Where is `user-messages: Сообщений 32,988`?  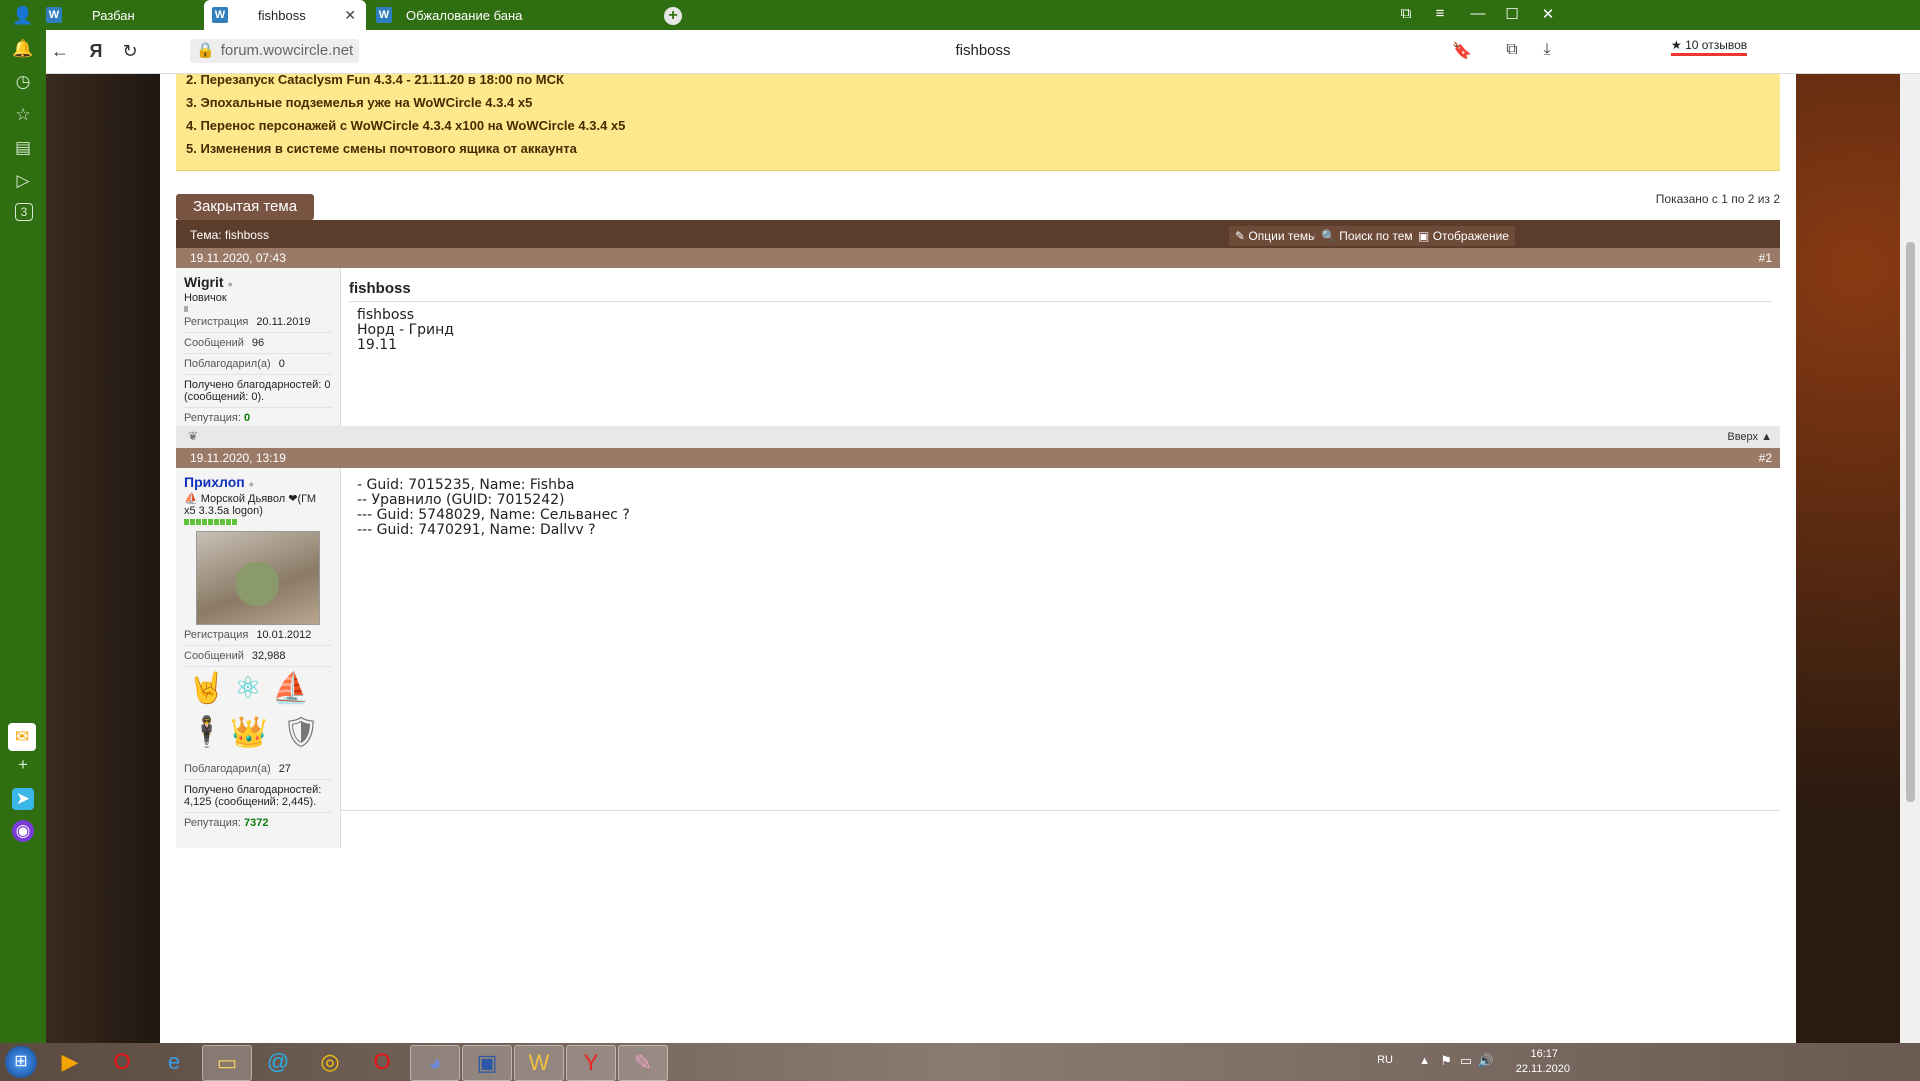 user-messages: Сообщений 32,988 is located at coordinates (258, 656).